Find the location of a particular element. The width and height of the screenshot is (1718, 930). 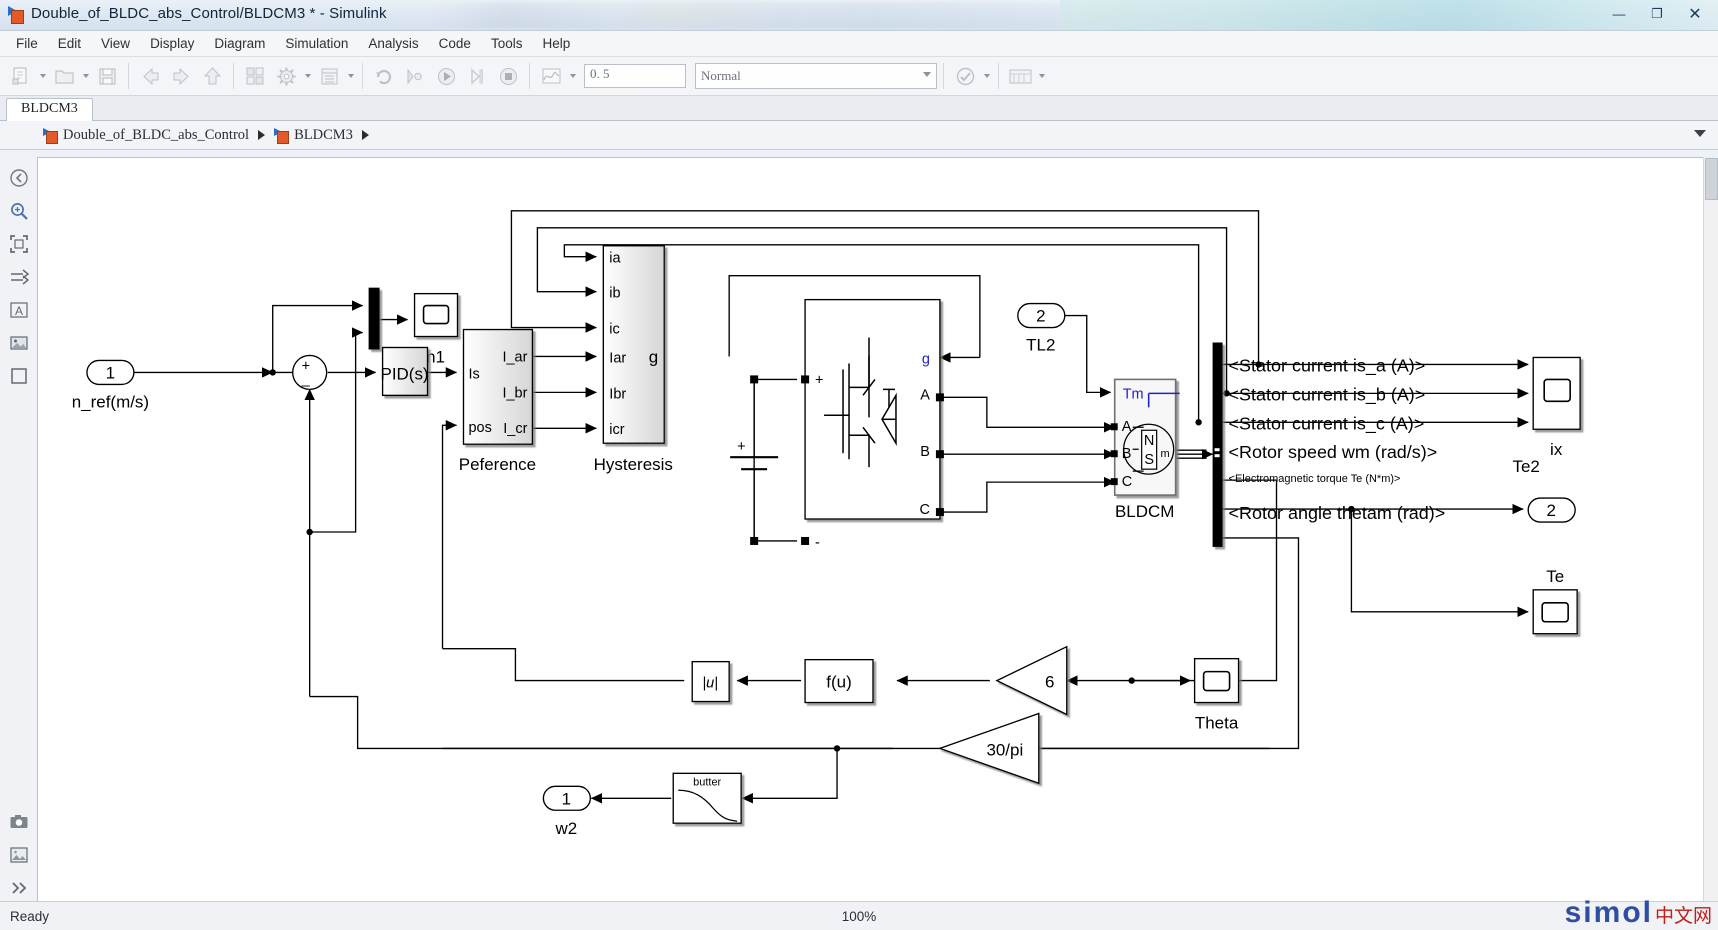

menu-analysis: Analysis is located at coordinates (393, 43).